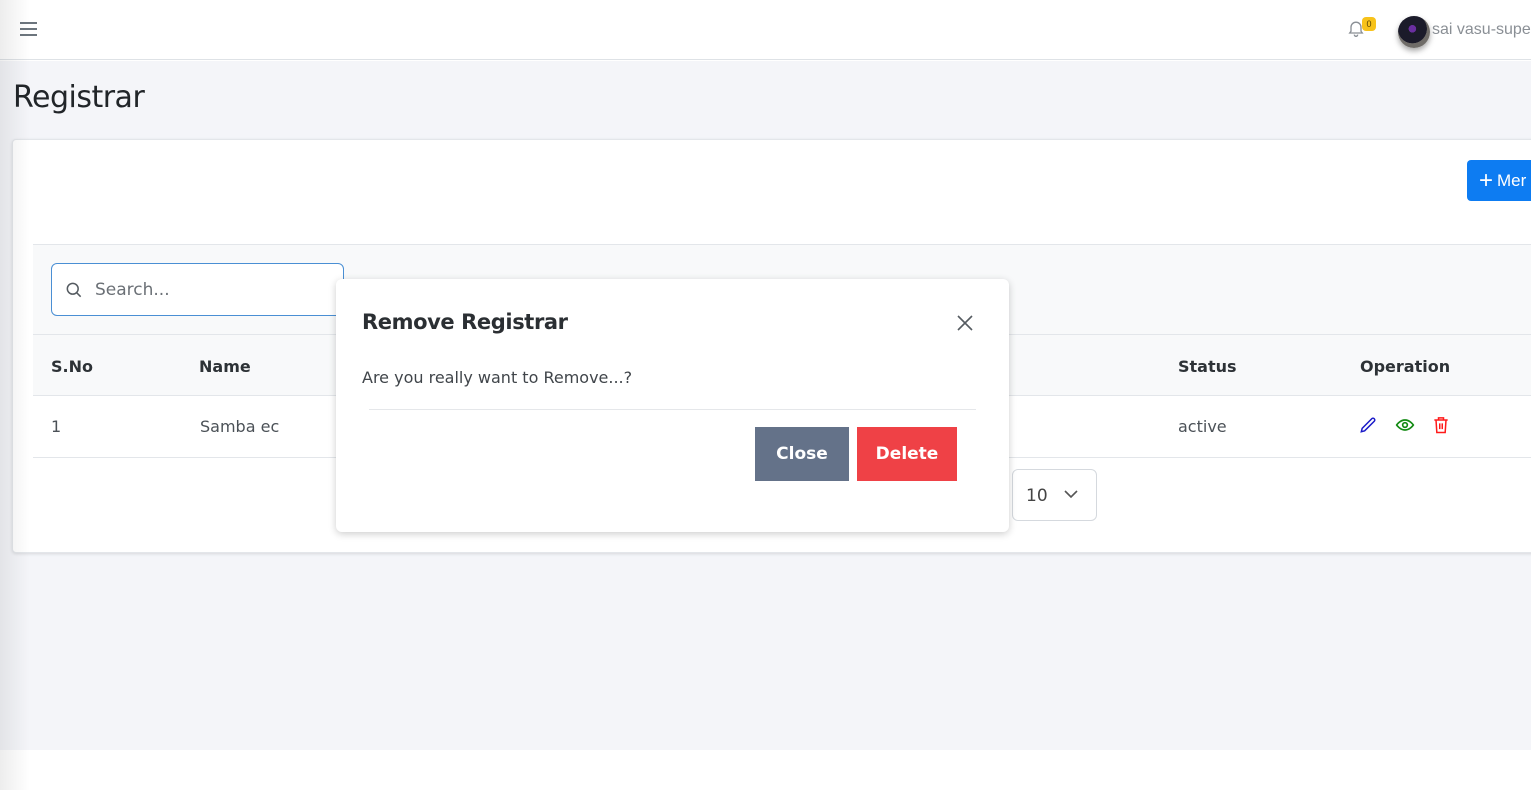 The width and height of the screenshot is (1531, 790). I want to click on page-size-select: 10, so click(1054, 495).